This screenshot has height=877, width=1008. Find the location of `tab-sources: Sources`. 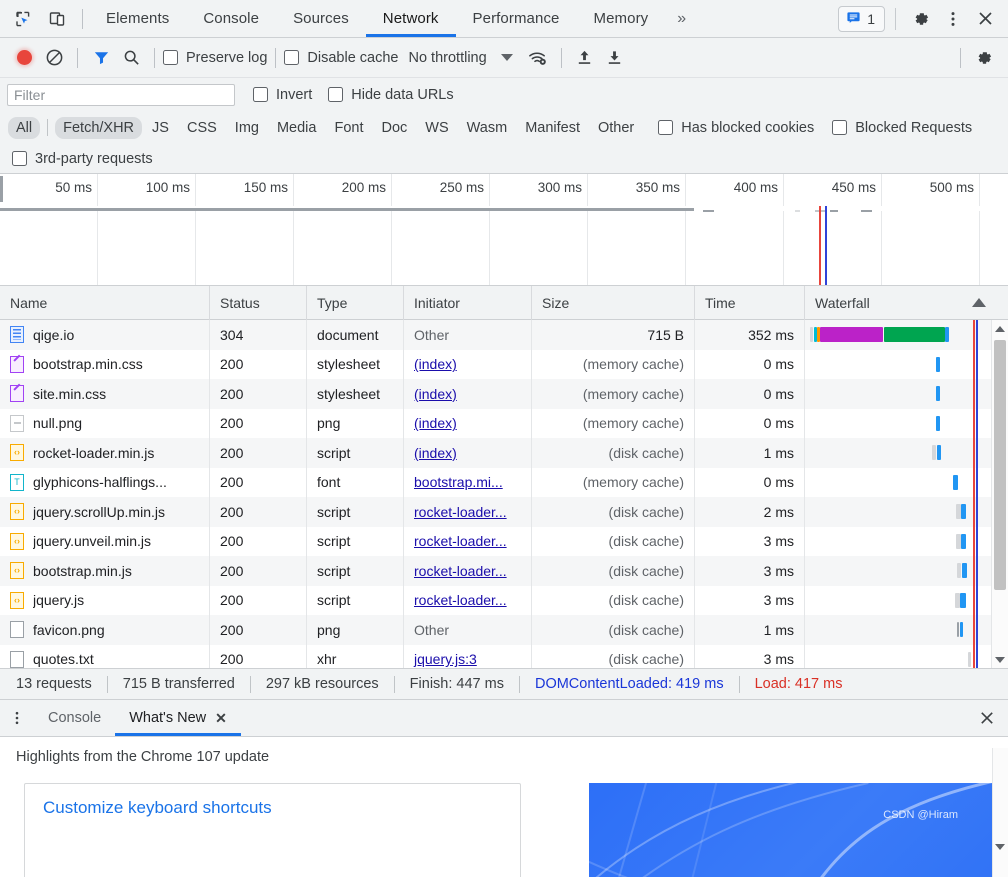

tab-sources: Sources is located at coordinates (321, 18).